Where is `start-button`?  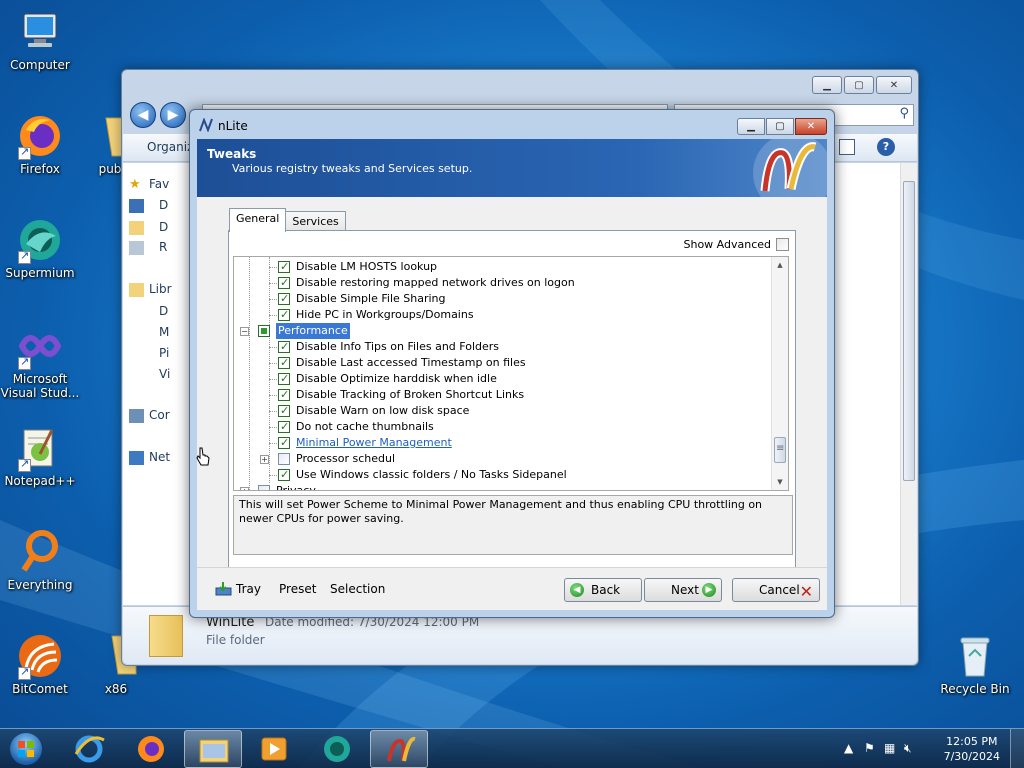
start-button is located at coordinates (26, 748).